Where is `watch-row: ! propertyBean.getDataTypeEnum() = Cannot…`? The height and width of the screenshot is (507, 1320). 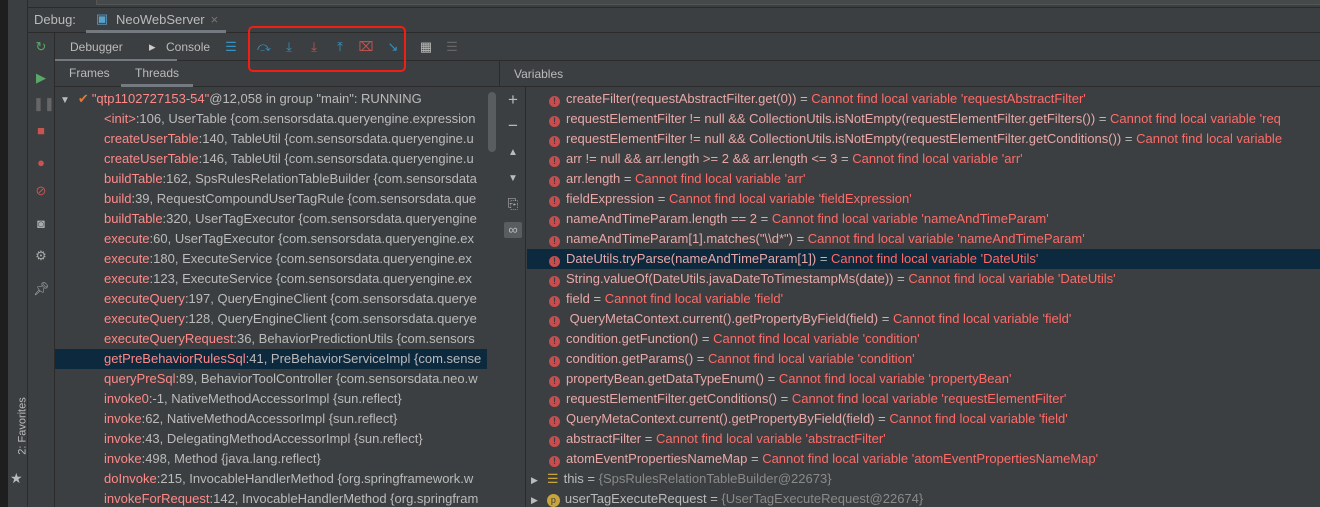 watch-row: ! propertyBean.getDataTypeEnum() = Cannot… is located at coordinates (923, 379).